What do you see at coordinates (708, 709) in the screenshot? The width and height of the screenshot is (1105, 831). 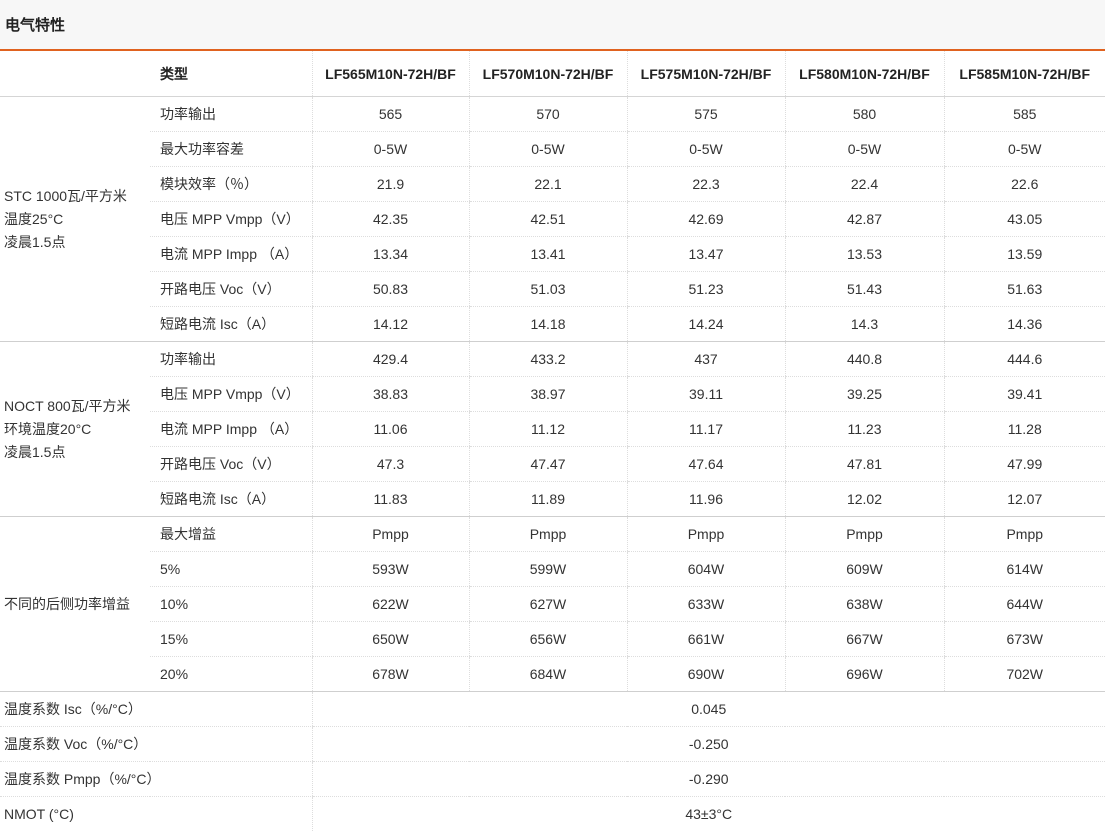 I see `coefficient-value: 0.045` at bounding box center [708, 709].